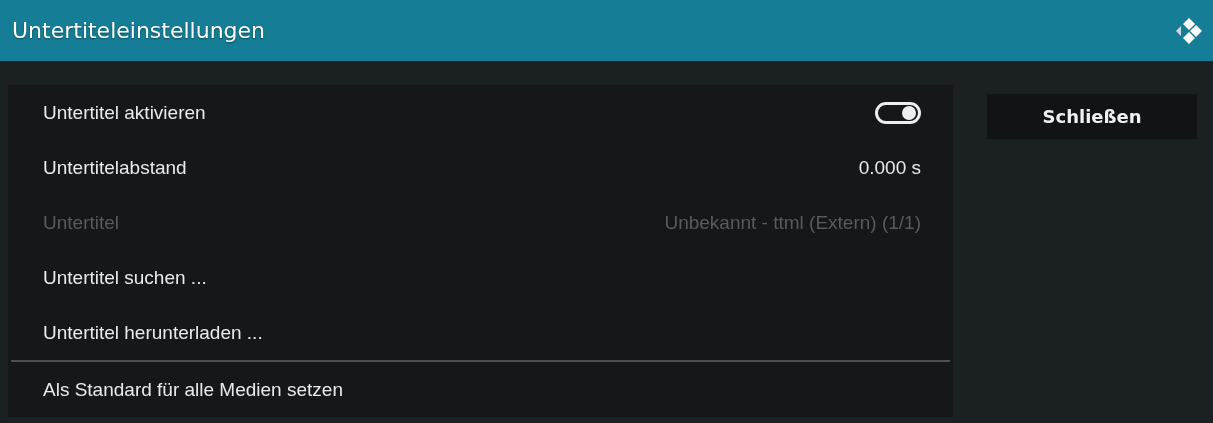 Image resolution: width=1213 pixels, height=423 pixels. Describe the element at coordinates (139, 30) in the screenshot. I see `window-title: Untertiteleinstellungen` at that location.